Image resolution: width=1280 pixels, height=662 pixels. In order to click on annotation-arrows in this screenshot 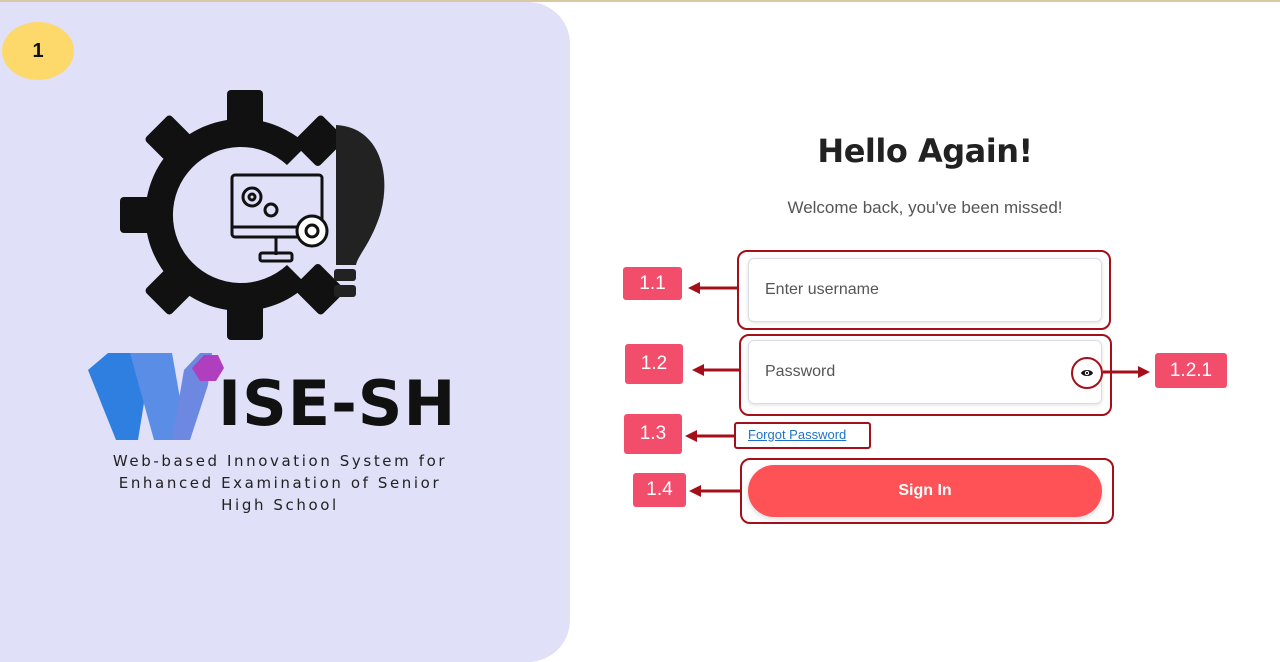, I will do `click(917, 389)`.